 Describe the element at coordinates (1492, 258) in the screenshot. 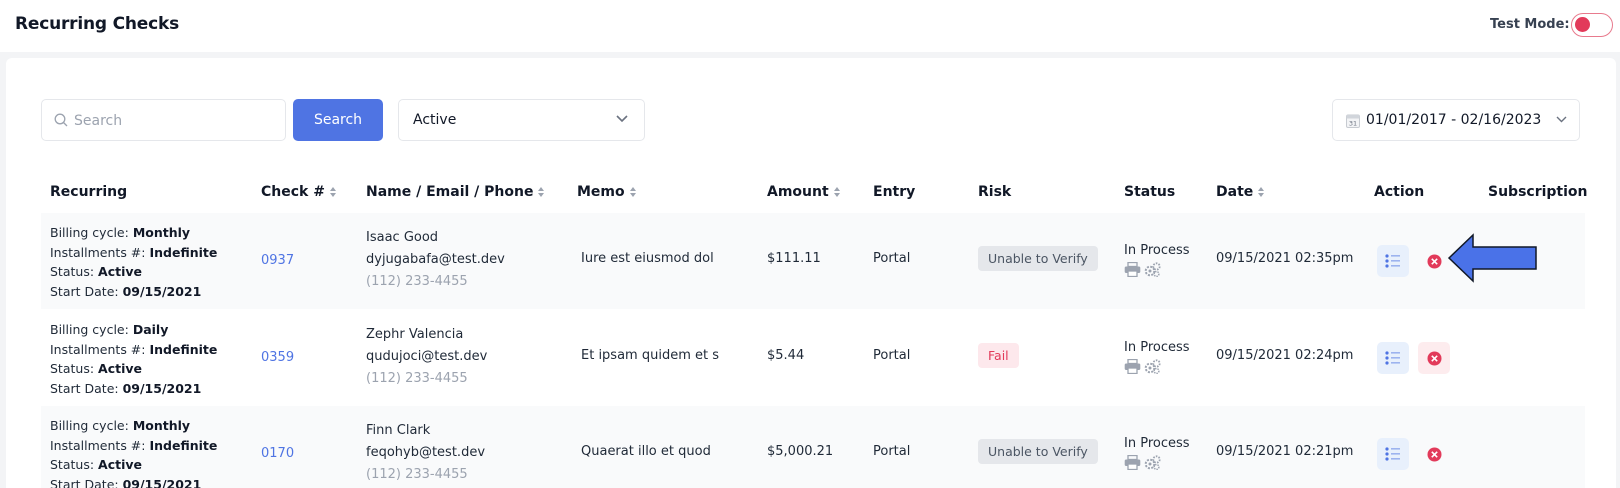

I see `arrow-left-icon` at that location.